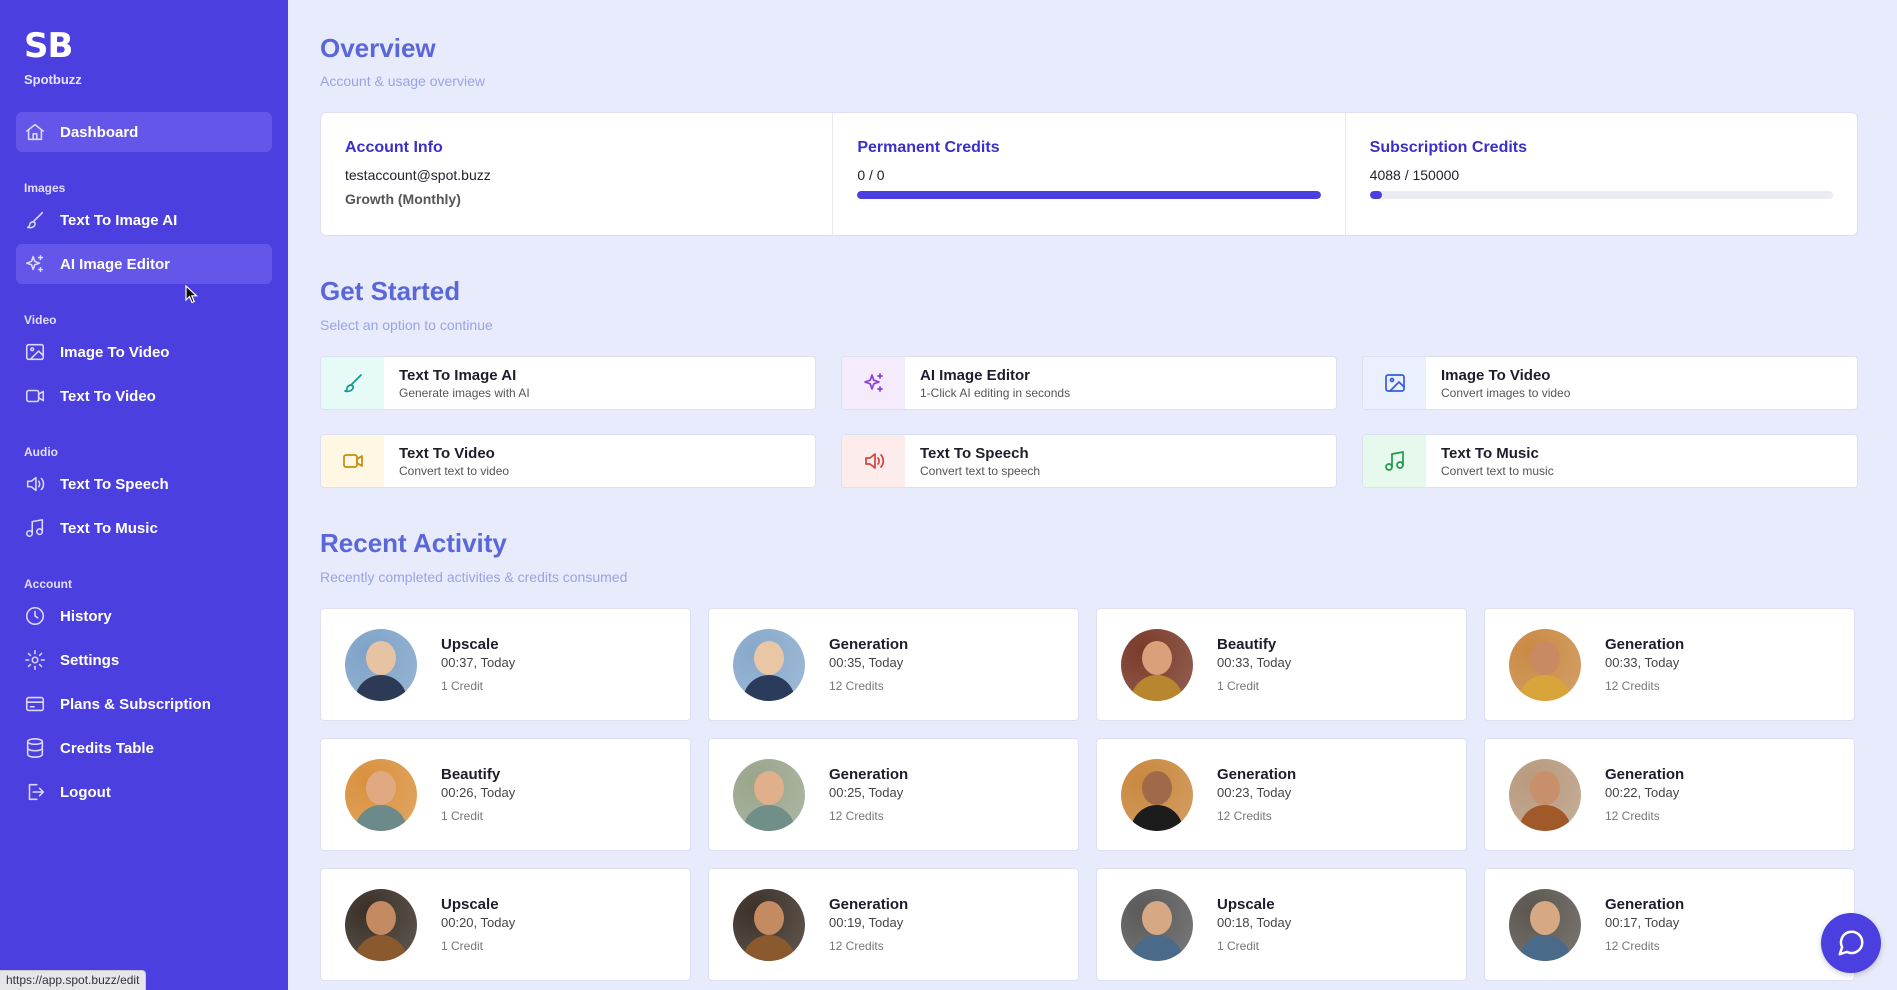 Image resolution: width=1897 pixels, height=990 pixels. What do you see at coordinates (352, 461) in the screenshot?
I see `video-icon` at bounding box center [352, 461].